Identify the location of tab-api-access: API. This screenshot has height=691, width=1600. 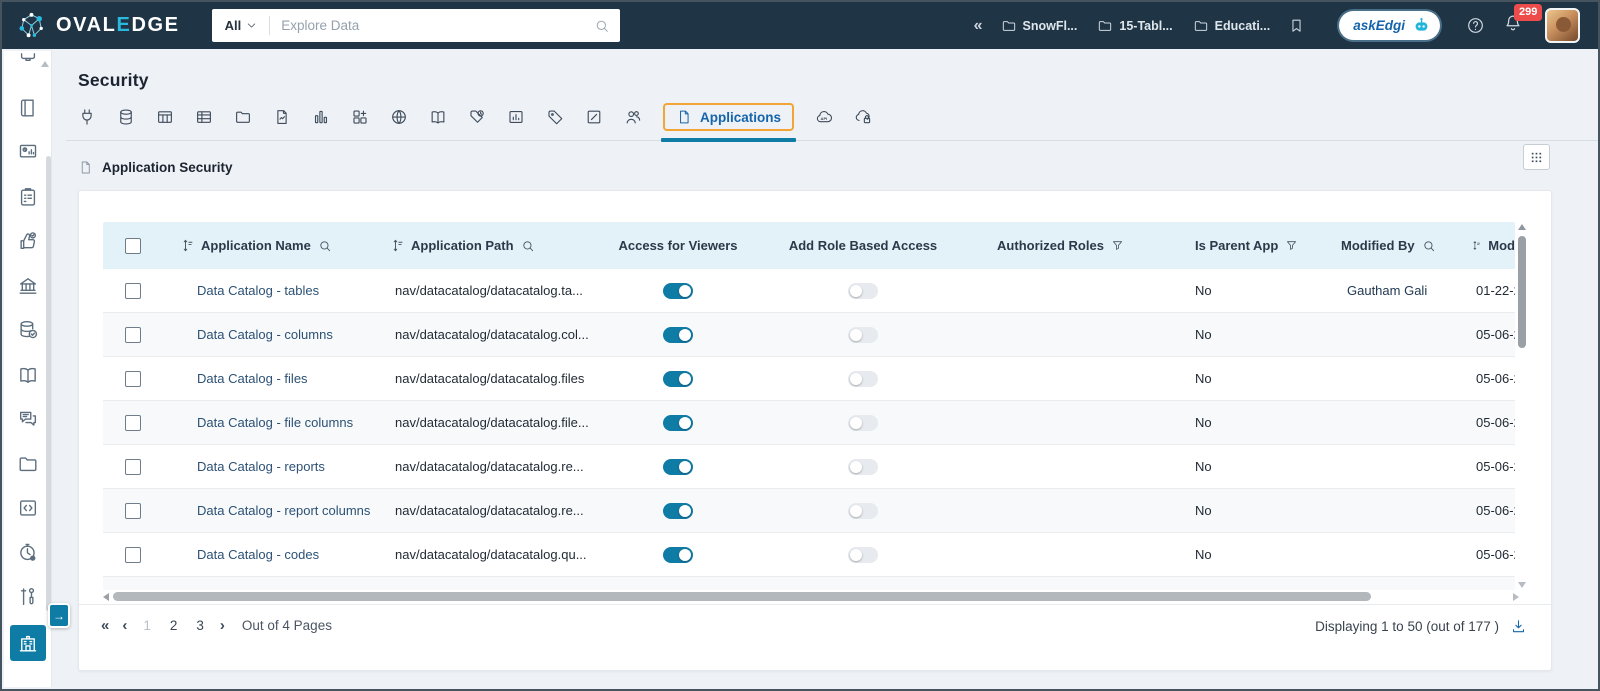
(824, 117).